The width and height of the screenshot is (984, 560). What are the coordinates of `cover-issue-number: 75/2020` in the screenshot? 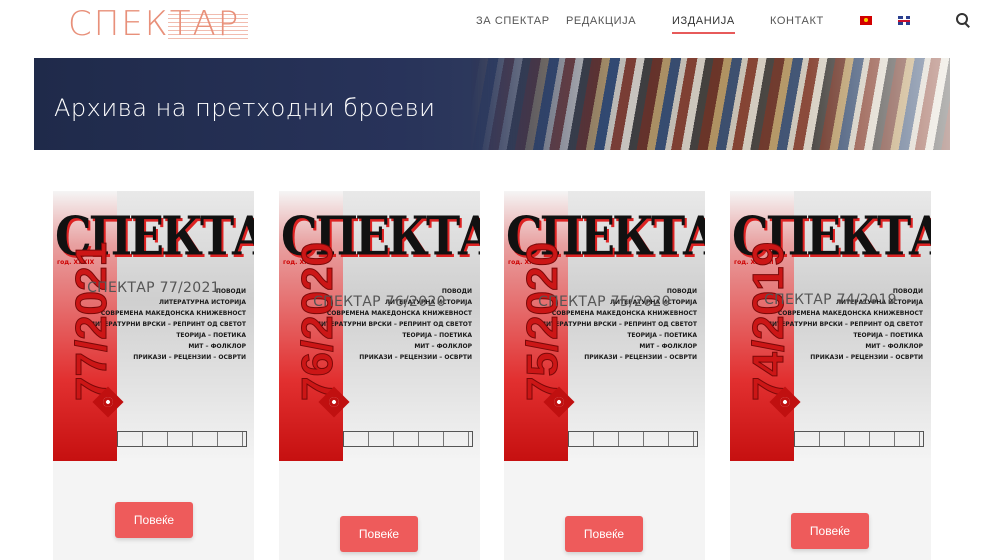 It's located at (543, 321).